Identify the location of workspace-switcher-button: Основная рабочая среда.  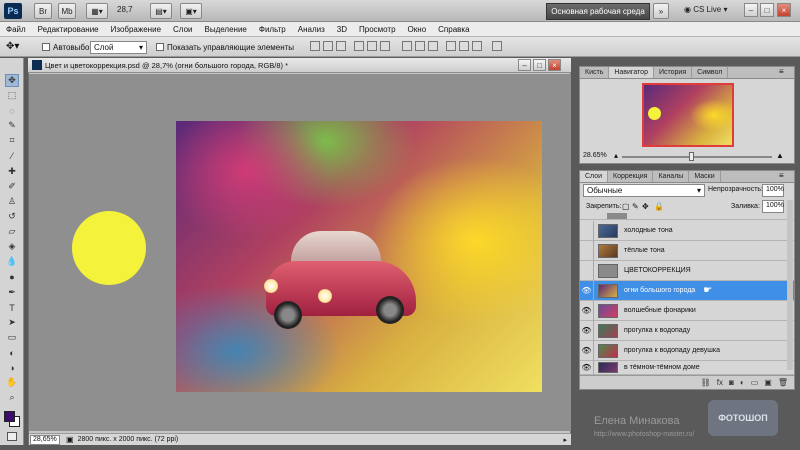
(598, 11).